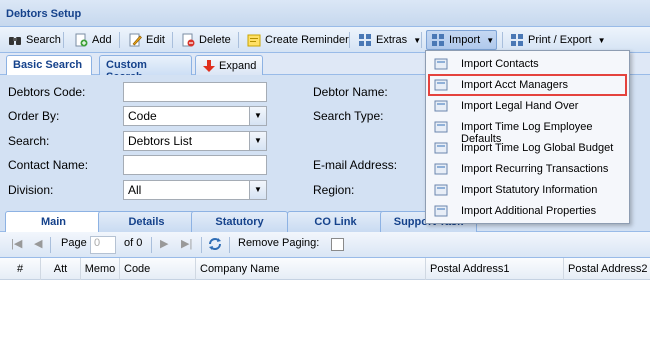  What do you see at coordinates (527, 106) in the screenshot?
I see `menu-item-import-legal-hand-over: Import Legal Hand Over` at bounding box center [527, 106].